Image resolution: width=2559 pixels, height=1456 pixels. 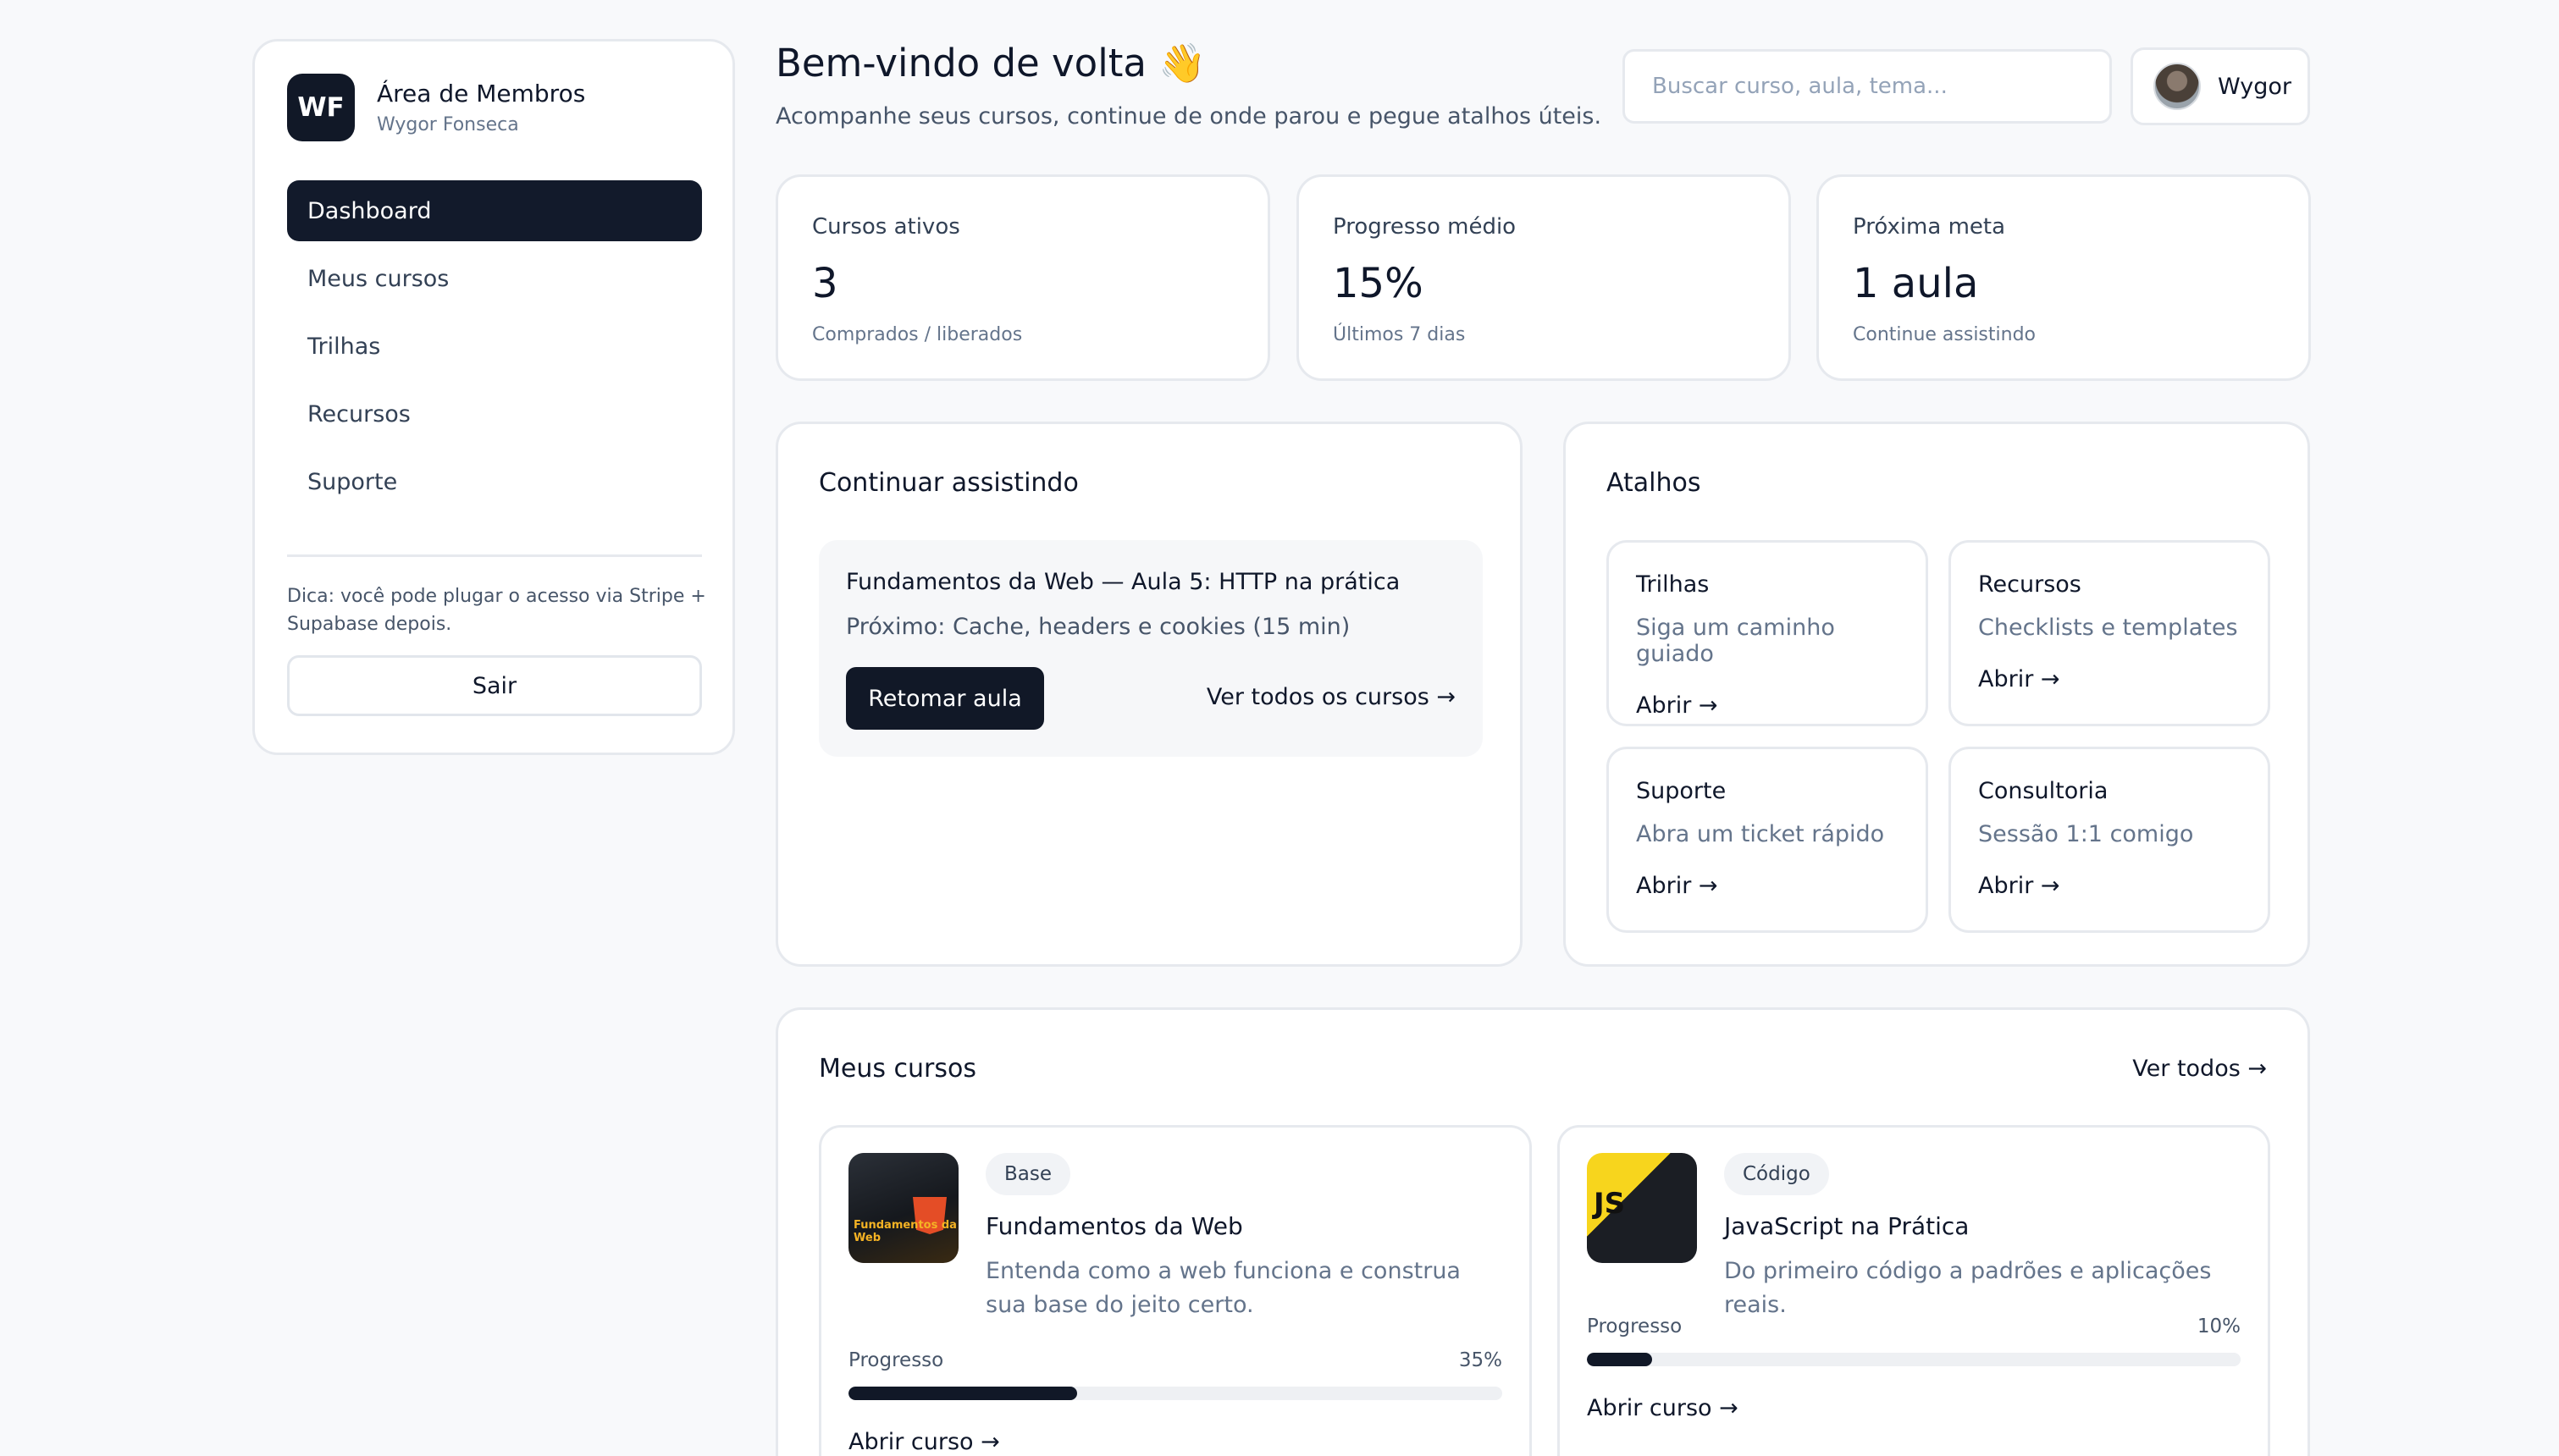 What do you see at coordinates (992, 63) in the screenshot?
I see `page-title: Bem-vindo de volta 👋` at bounding box center [992, 63].